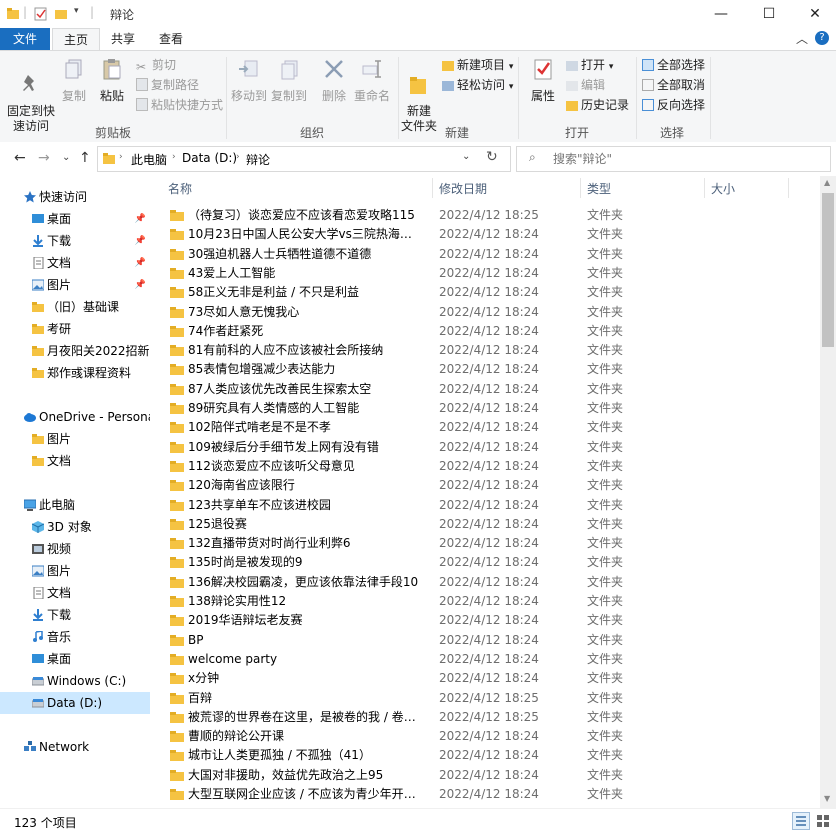 The image size is (836, 833). What do you see at coordinates (75, 747) in the screenshot?
I see `nav-item: Network` at bounding box center [75, 747].